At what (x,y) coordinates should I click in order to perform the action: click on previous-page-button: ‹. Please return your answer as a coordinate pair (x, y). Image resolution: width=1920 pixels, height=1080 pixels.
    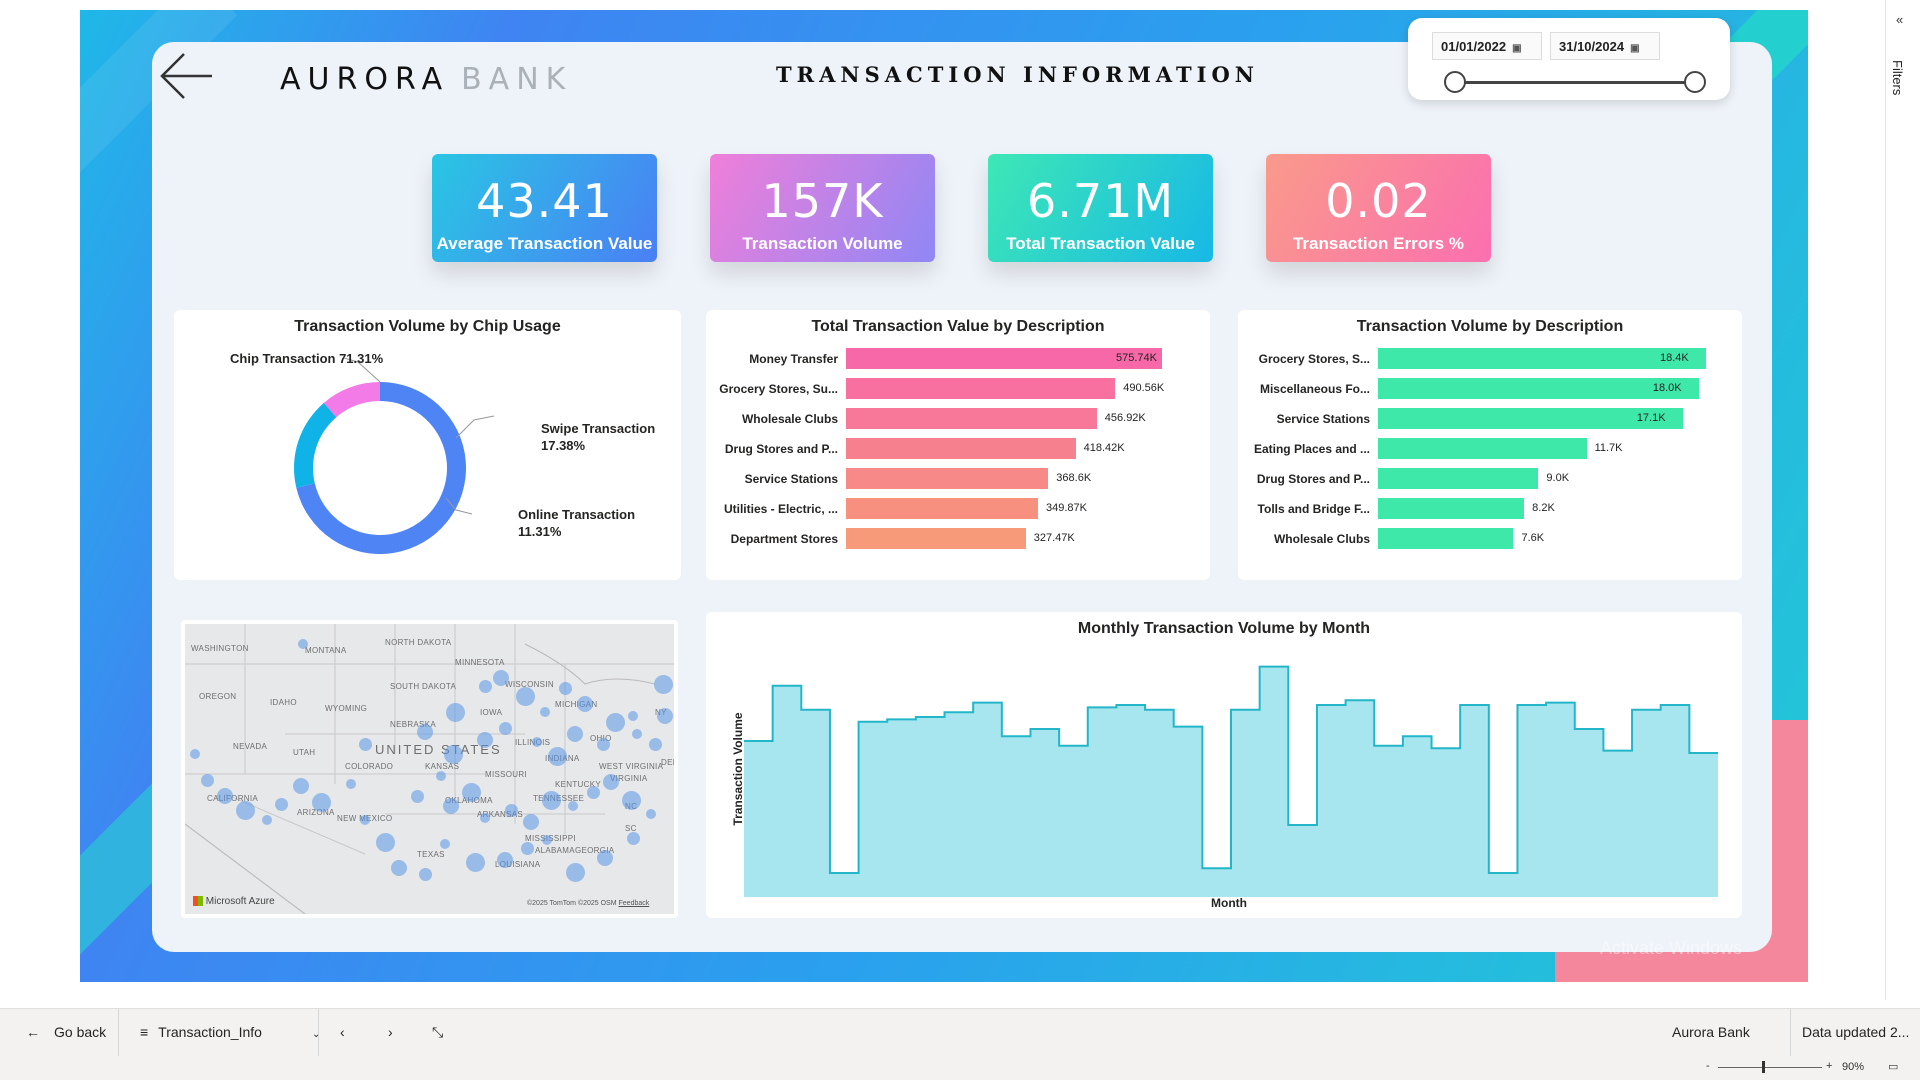
    Looking at the image, I should click on (342, 1032).